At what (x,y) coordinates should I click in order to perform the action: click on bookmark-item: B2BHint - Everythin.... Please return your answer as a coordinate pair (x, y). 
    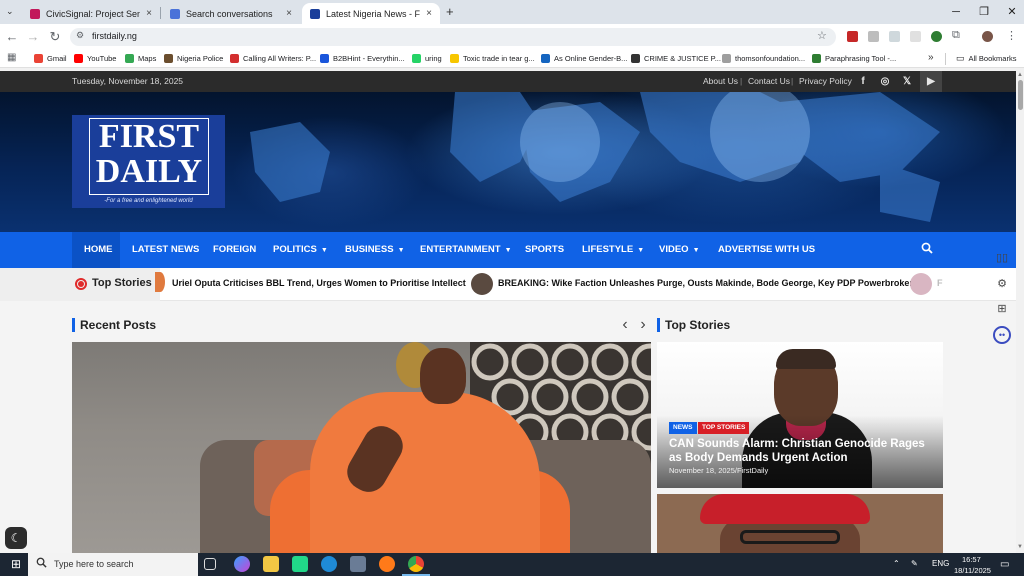
    Looking at the image, I should click on (362, 58).